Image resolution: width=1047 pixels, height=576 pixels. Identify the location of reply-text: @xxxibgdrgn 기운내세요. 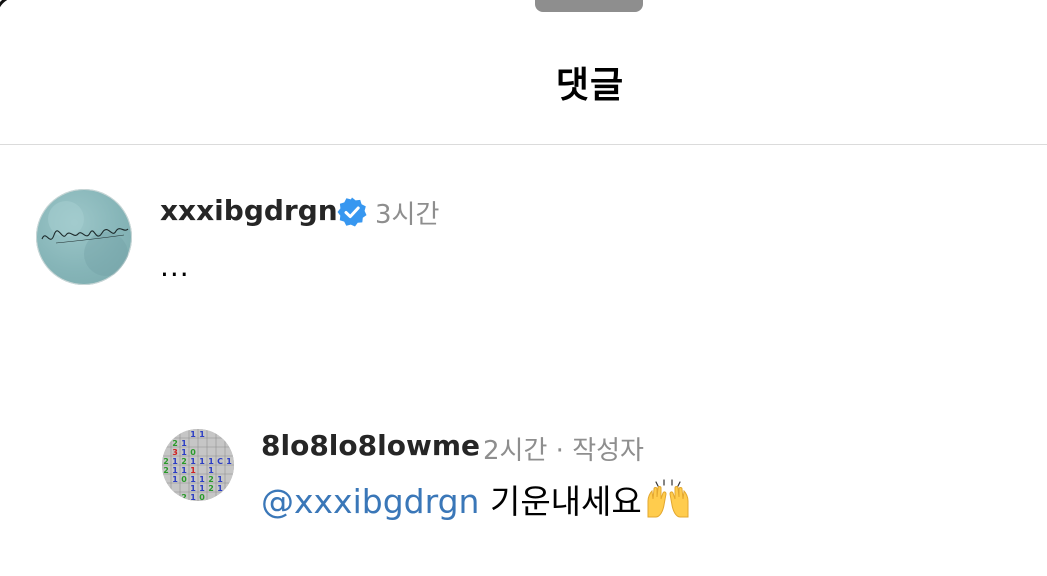
(476, 499).